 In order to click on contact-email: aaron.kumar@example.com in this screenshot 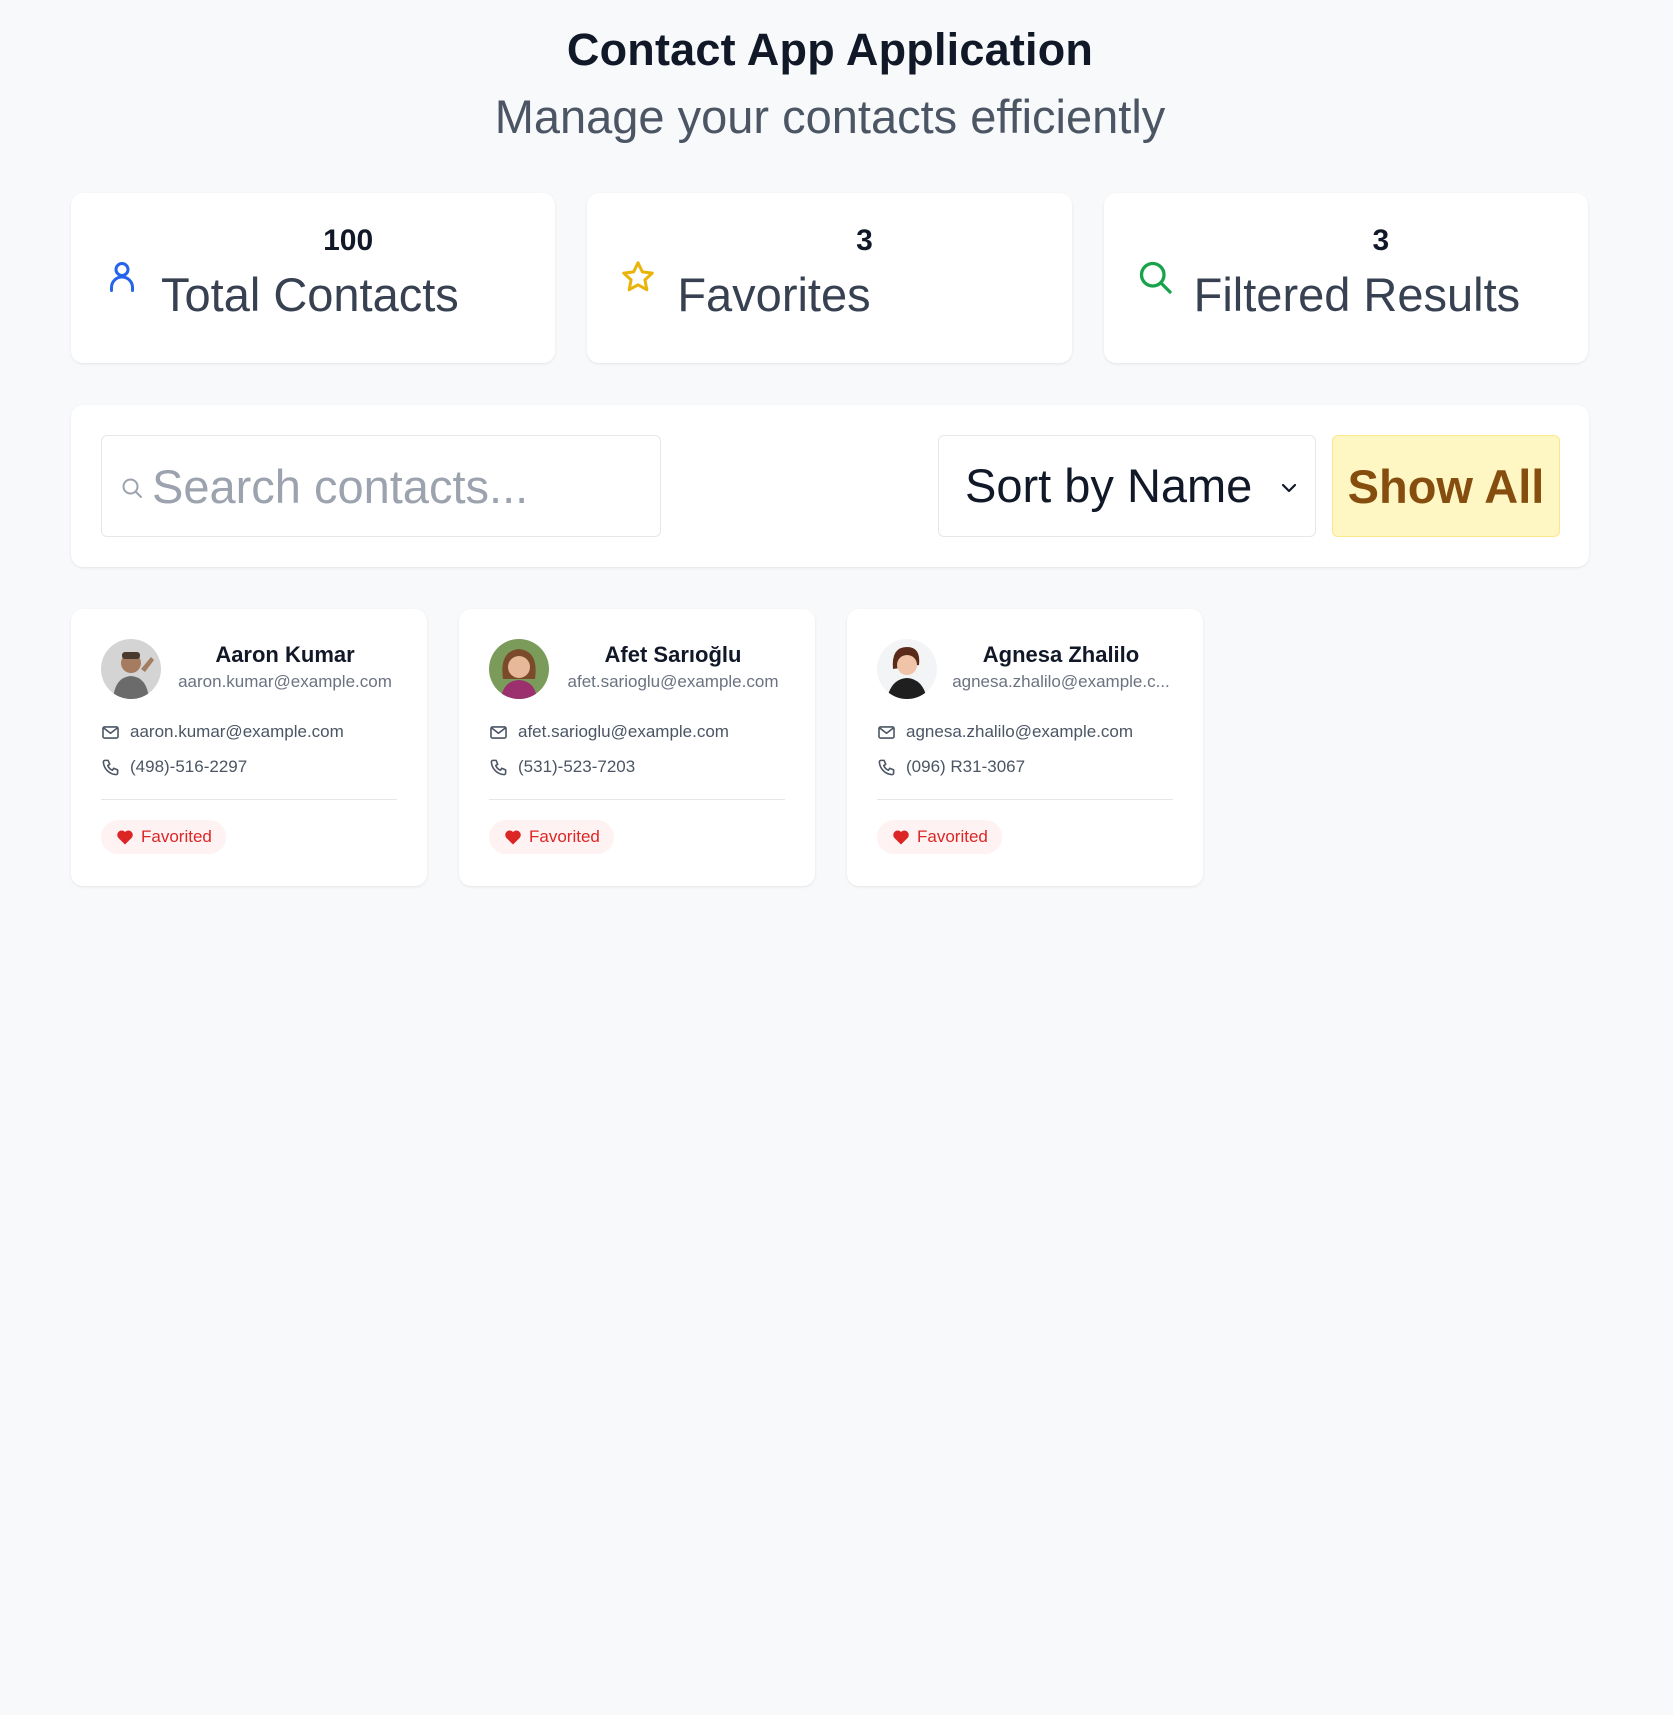, I will do `click(237, 732)`.